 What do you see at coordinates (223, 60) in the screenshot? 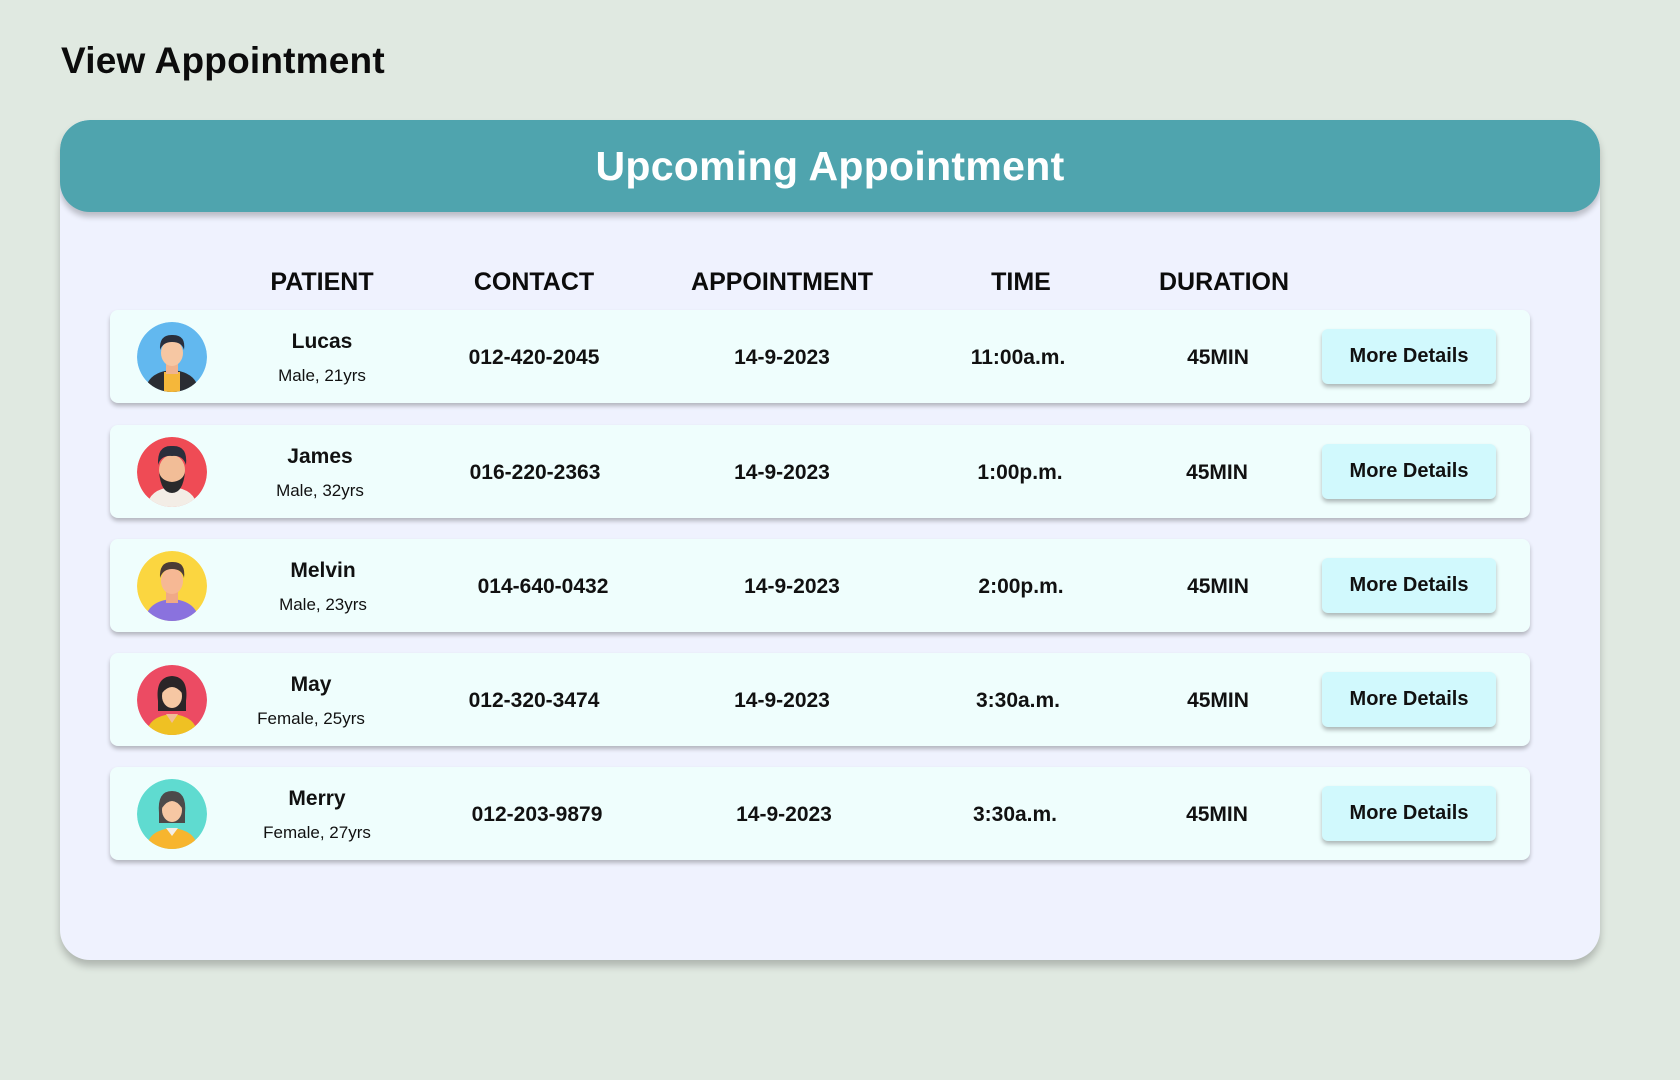
I see `page-title: View Appointment` at bounding box center [223, 60].